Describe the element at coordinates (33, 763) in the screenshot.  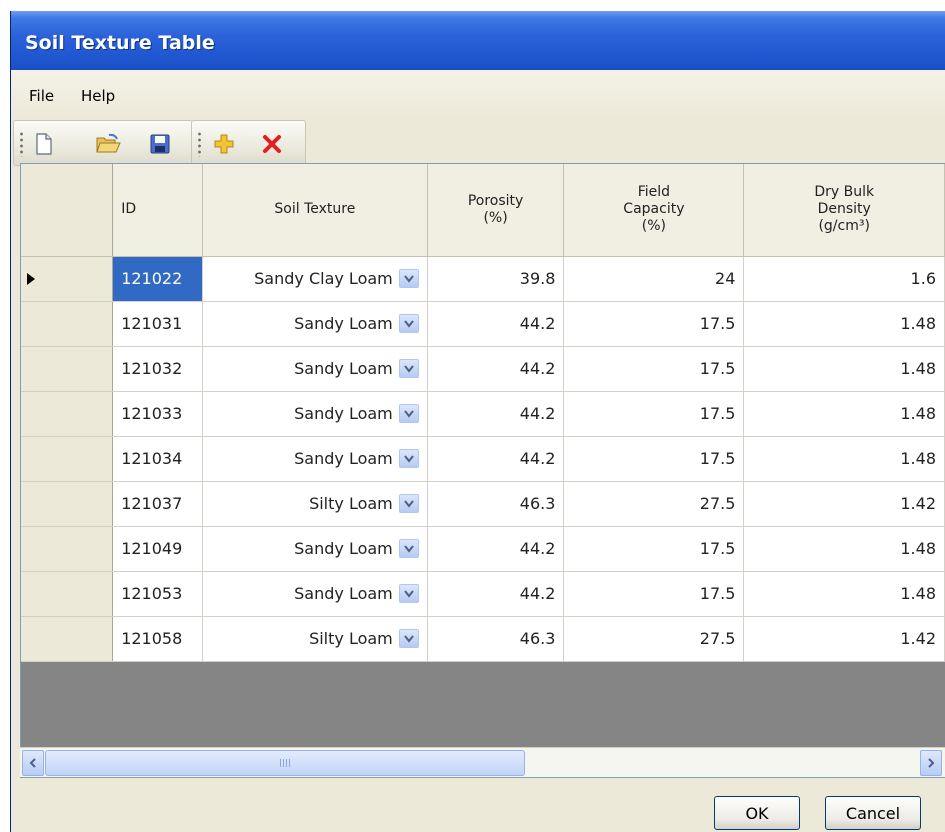
I see `scroll-left-icon` at that location.